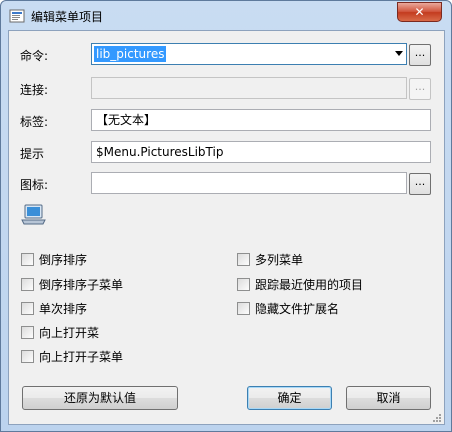 The height and width of the screenshot is (432, 452). What do you see at coordinates (279, 260) in the screenshot?
I see `option-label: 多列菜单` at bounding box center [279, 260].